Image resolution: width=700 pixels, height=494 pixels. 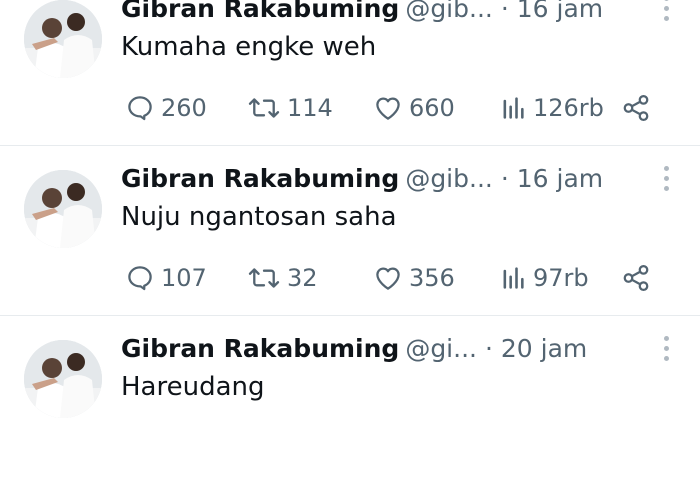 I want to click on reply-button: 107, so click(x=166, y=278).